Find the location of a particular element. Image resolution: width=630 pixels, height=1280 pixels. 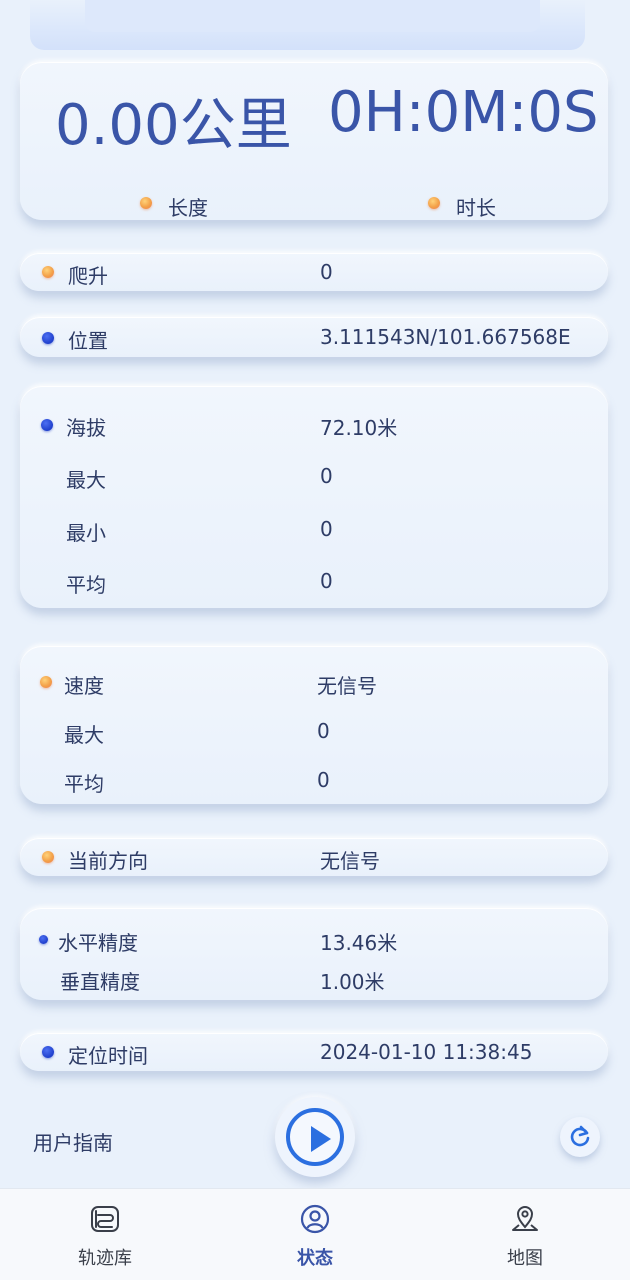

vertical-accuracy-label: 垂直精度 is located at coordinates (100, 982).